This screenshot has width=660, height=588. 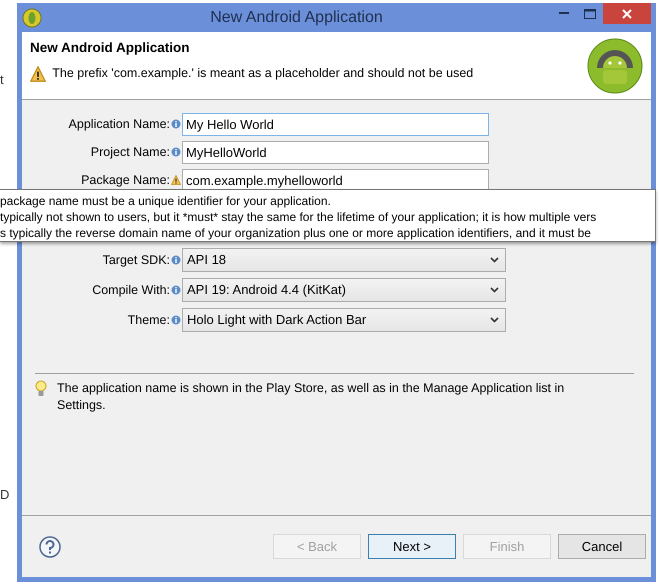 What do you see at coordinates (296, 18) in the screenshot?
I see `window-title: New Android Application` at bounding box center [296, 18].